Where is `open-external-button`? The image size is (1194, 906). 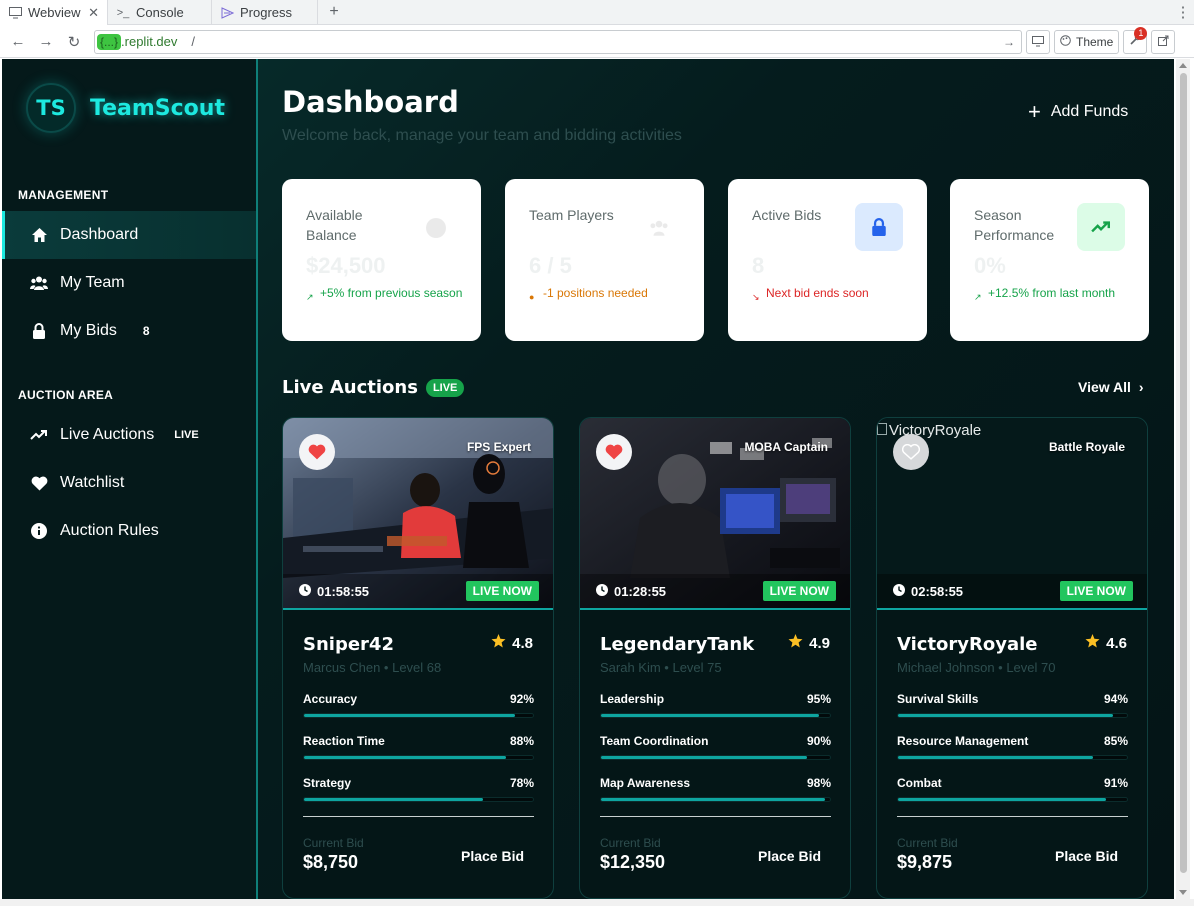
open-external-button is located at coordinates (1163, 41).